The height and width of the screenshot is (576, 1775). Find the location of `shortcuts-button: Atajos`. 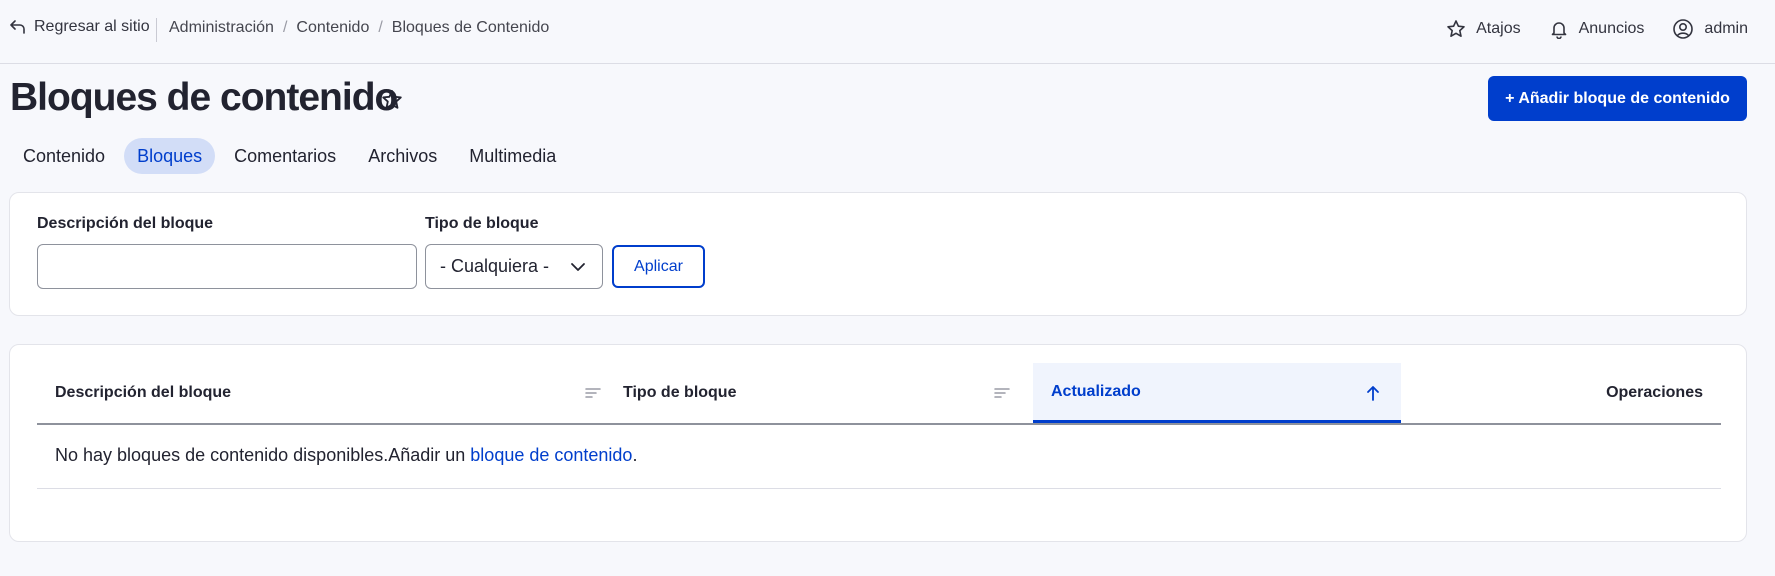

shortcuts-button: Atajos is located at coordinates (1483, 29).